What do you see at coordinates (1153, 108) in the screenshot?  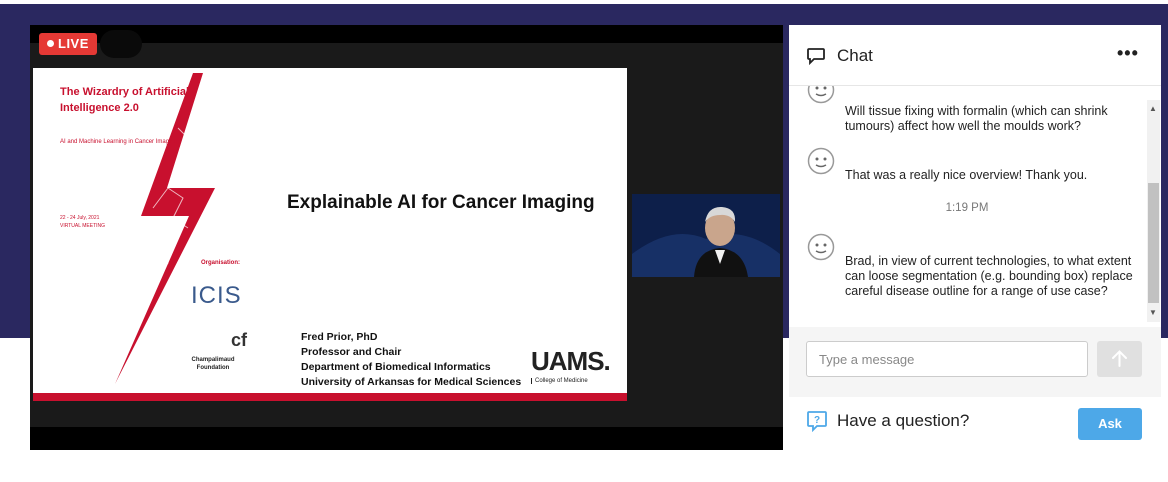 I see `scroll-up-icon: ▲` at bounding box center [1153, 108].